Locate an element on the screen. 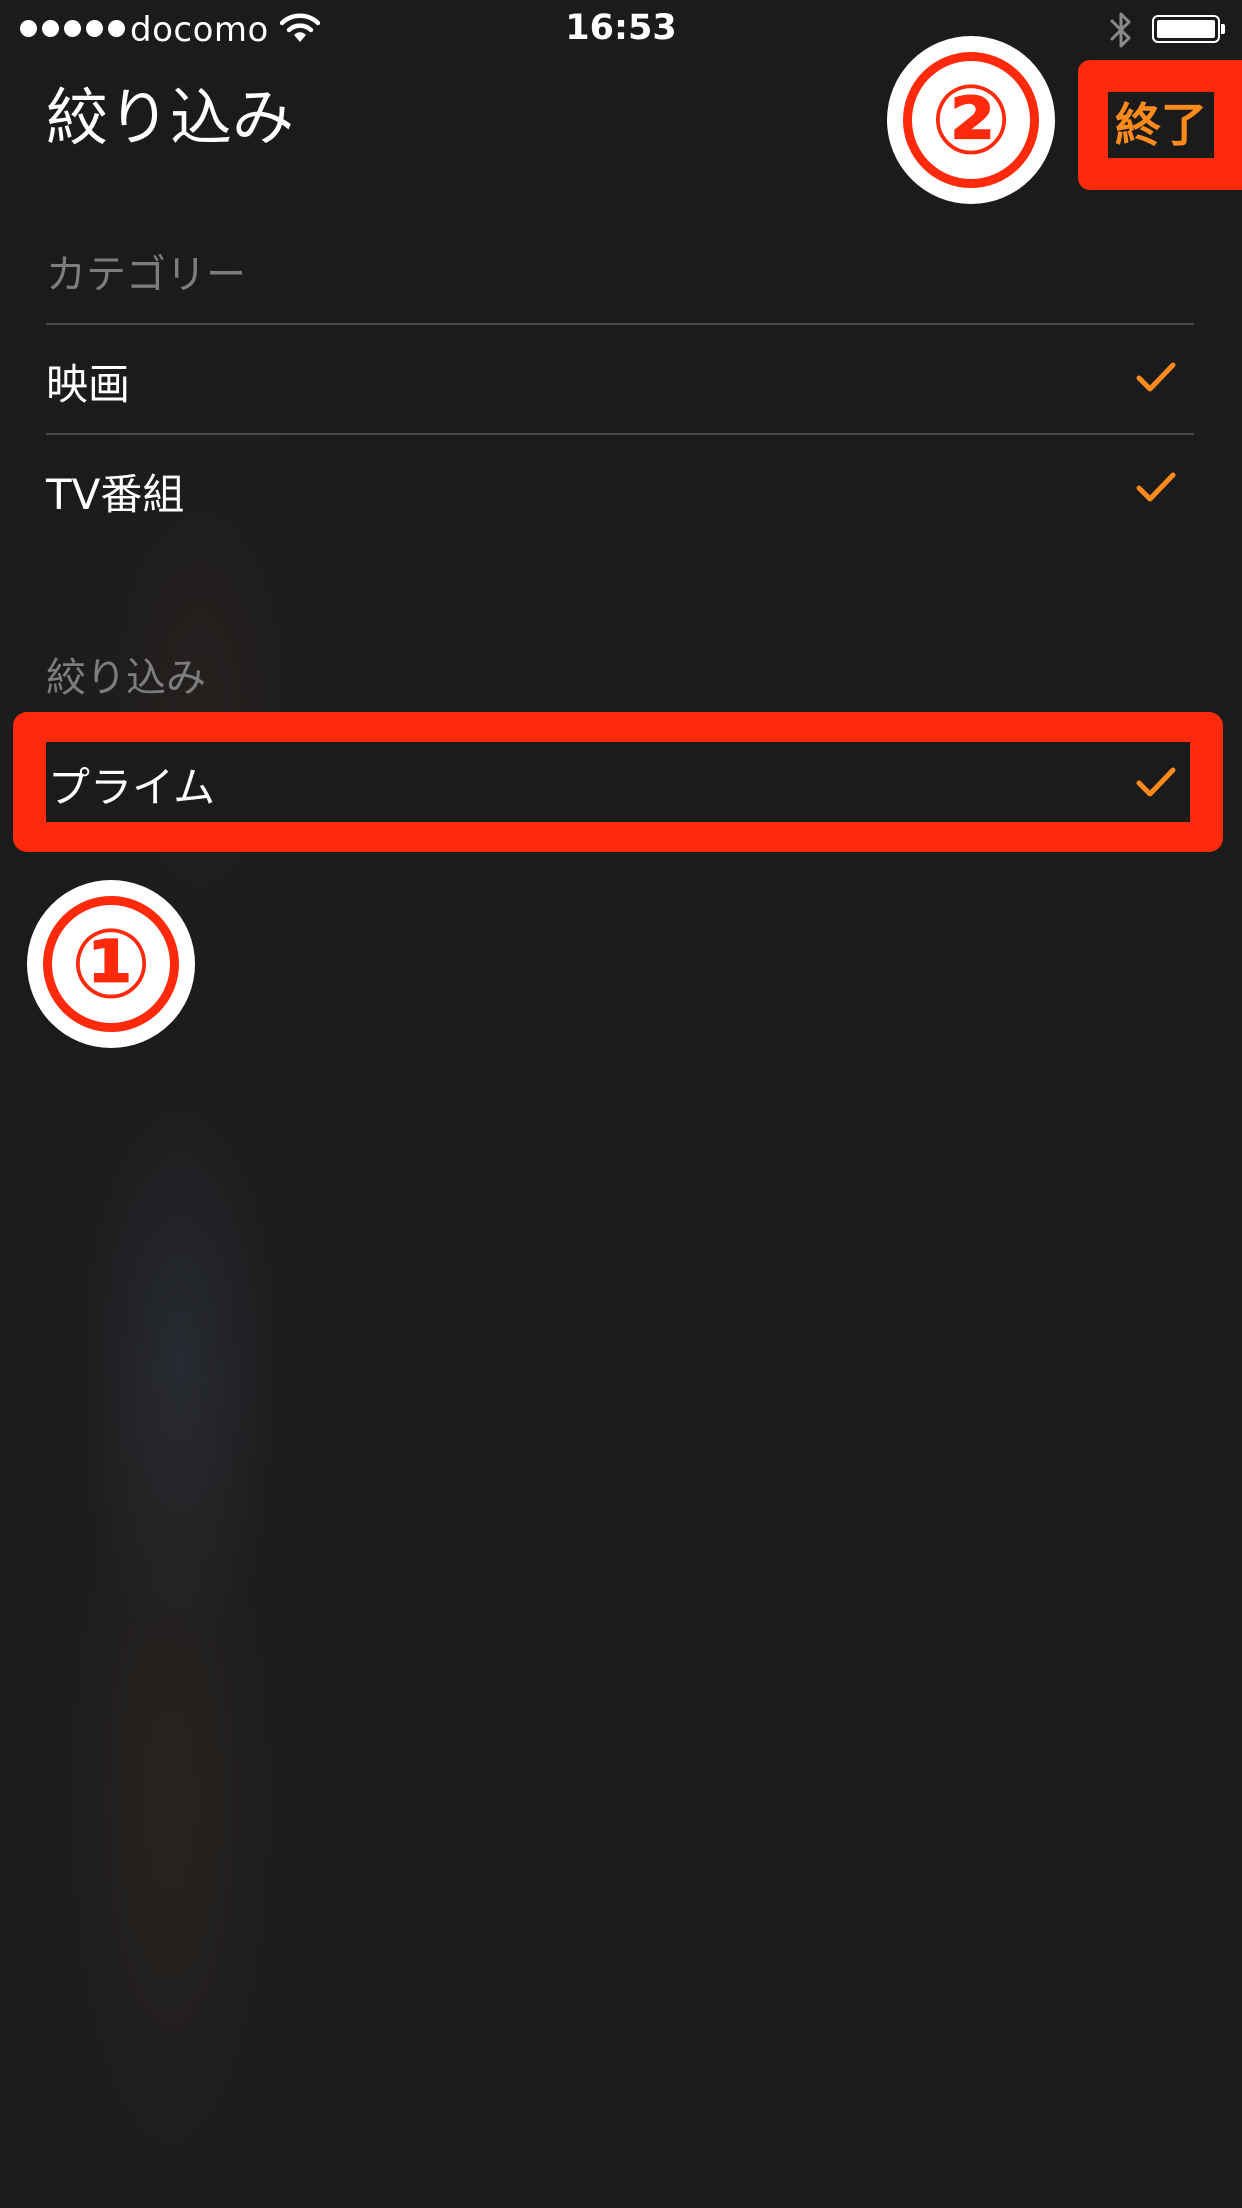  list-item-prime: プライム is located at coordinates (618, 782).